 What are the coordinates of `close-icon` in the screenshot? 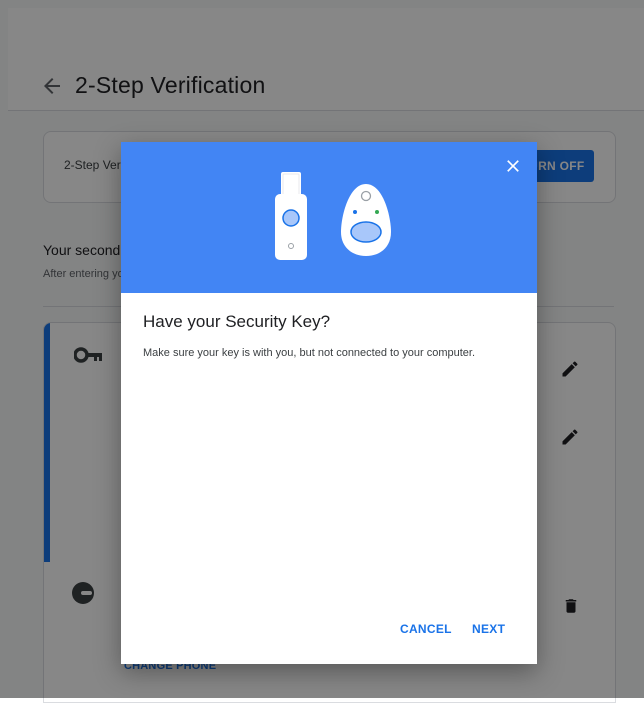 It's located at (513, 166).